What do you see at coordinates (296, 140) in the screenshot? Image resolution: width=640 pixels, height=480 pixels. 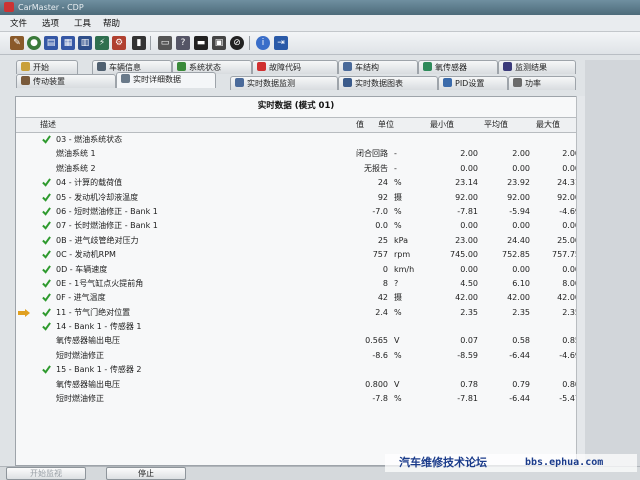 I see `table-row: 03 - 燃油系统状态` at bounding box center [296, 140].